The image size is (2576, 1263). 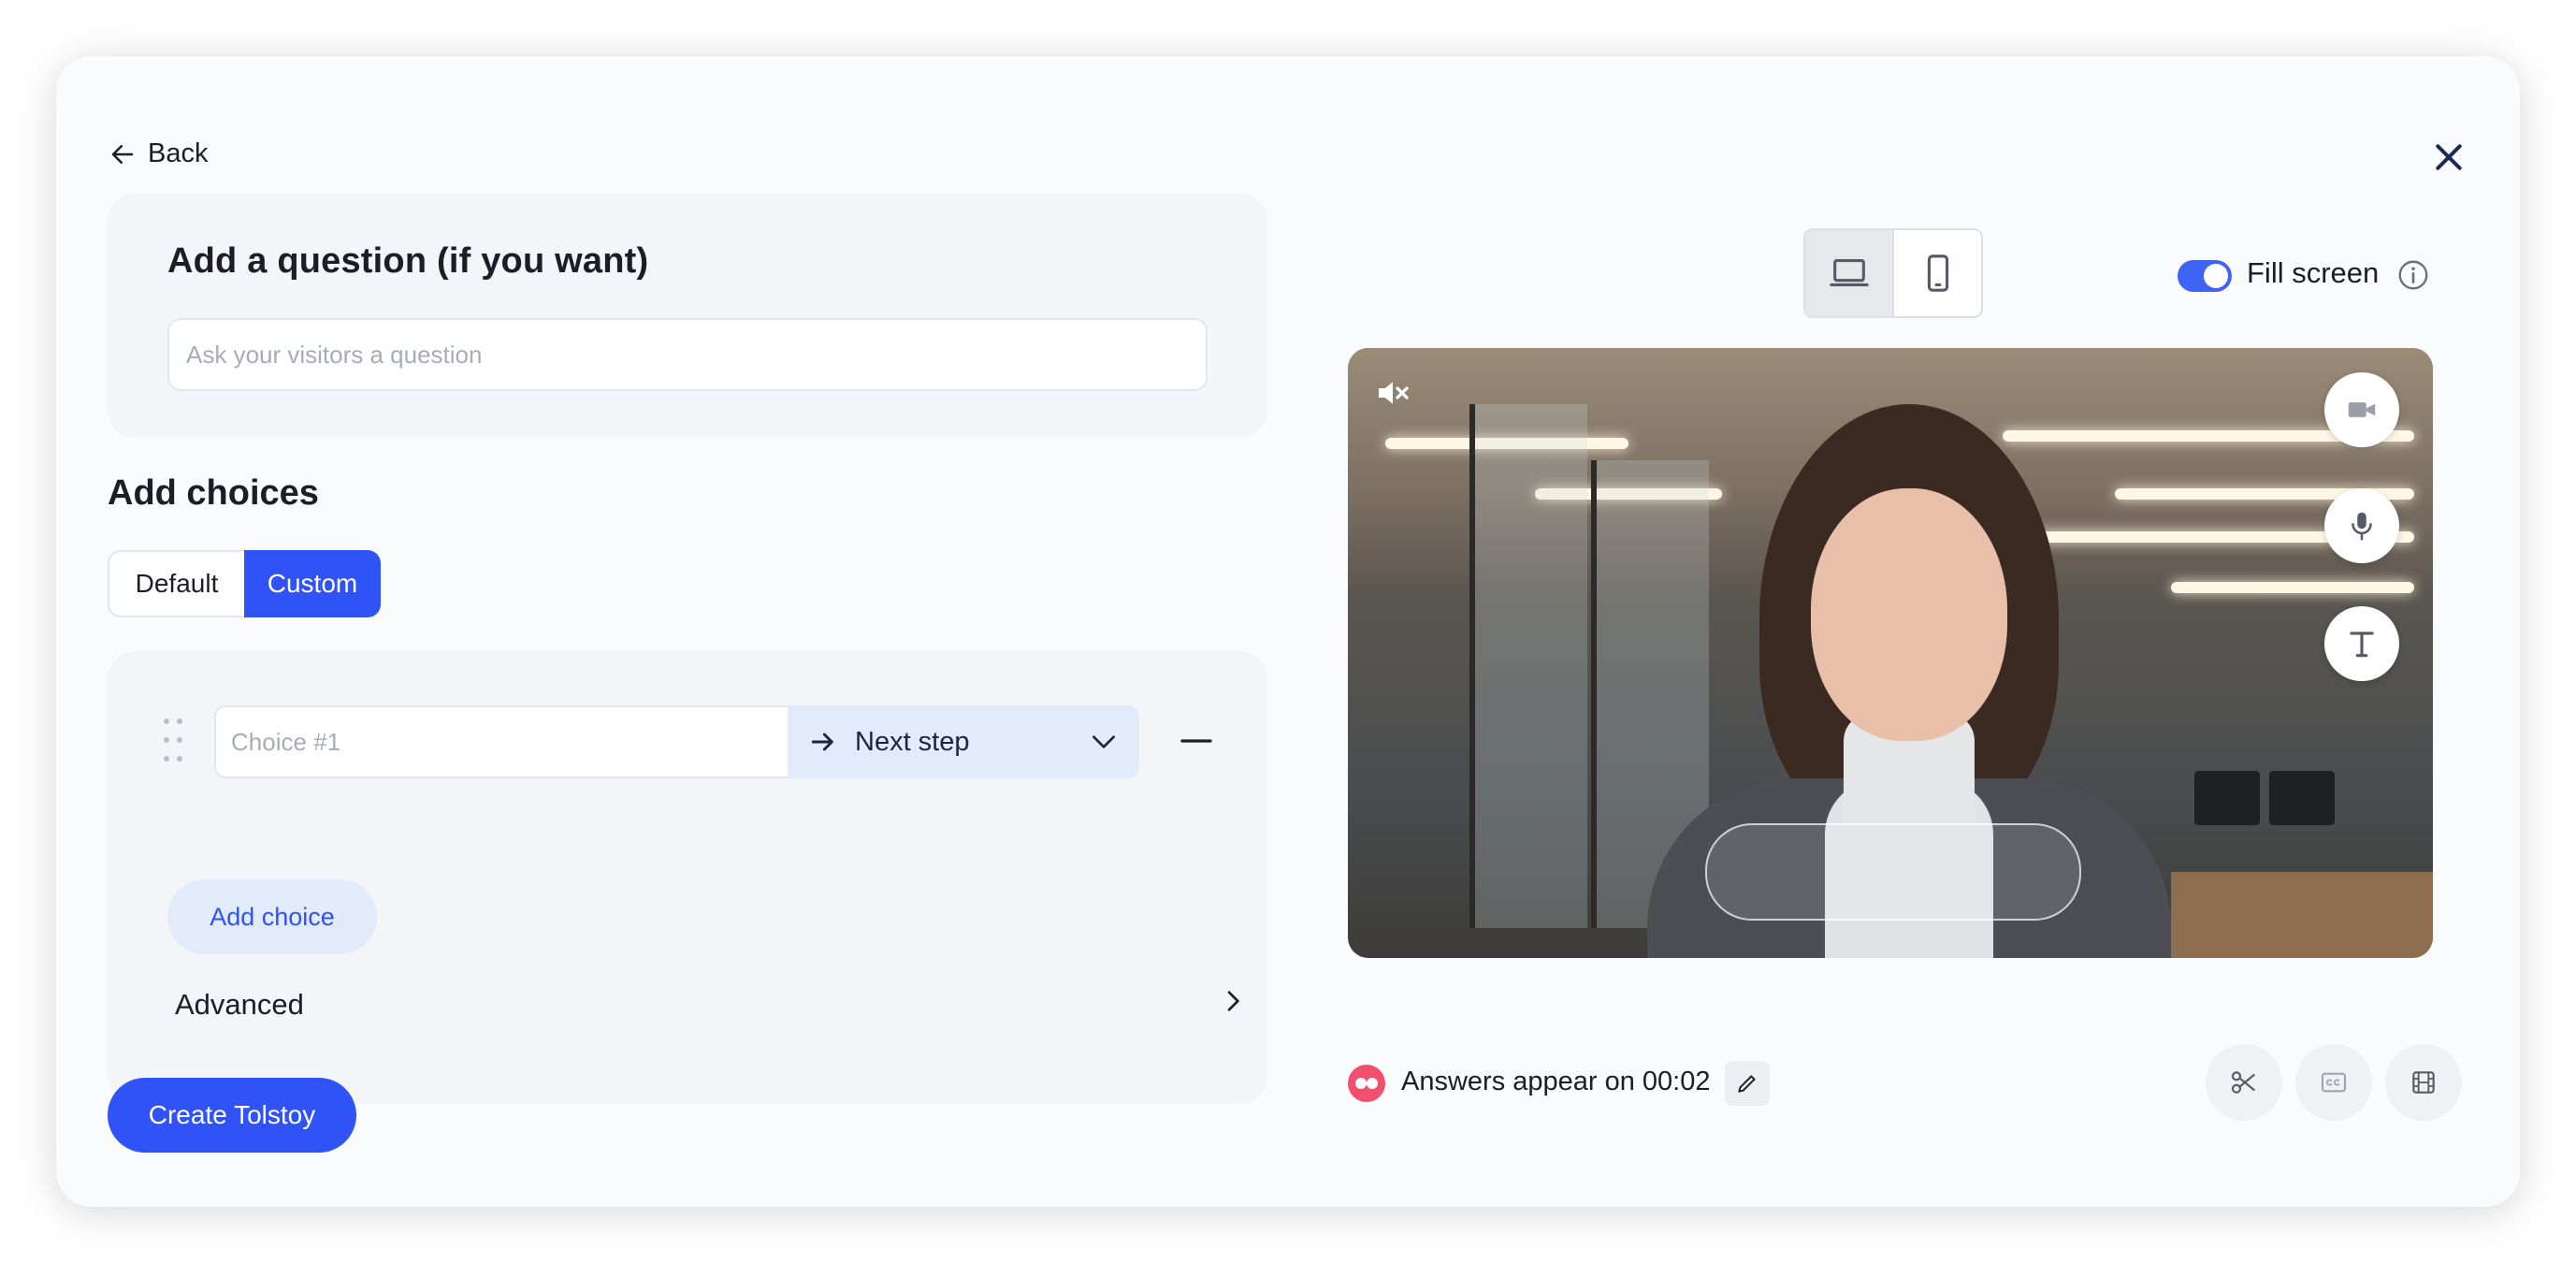 What do you see at coordinates (232, 1115) in the screenshot?
I see `create-tolstoy-button: Create Tolstoy` at bounding box center [232, 1115].